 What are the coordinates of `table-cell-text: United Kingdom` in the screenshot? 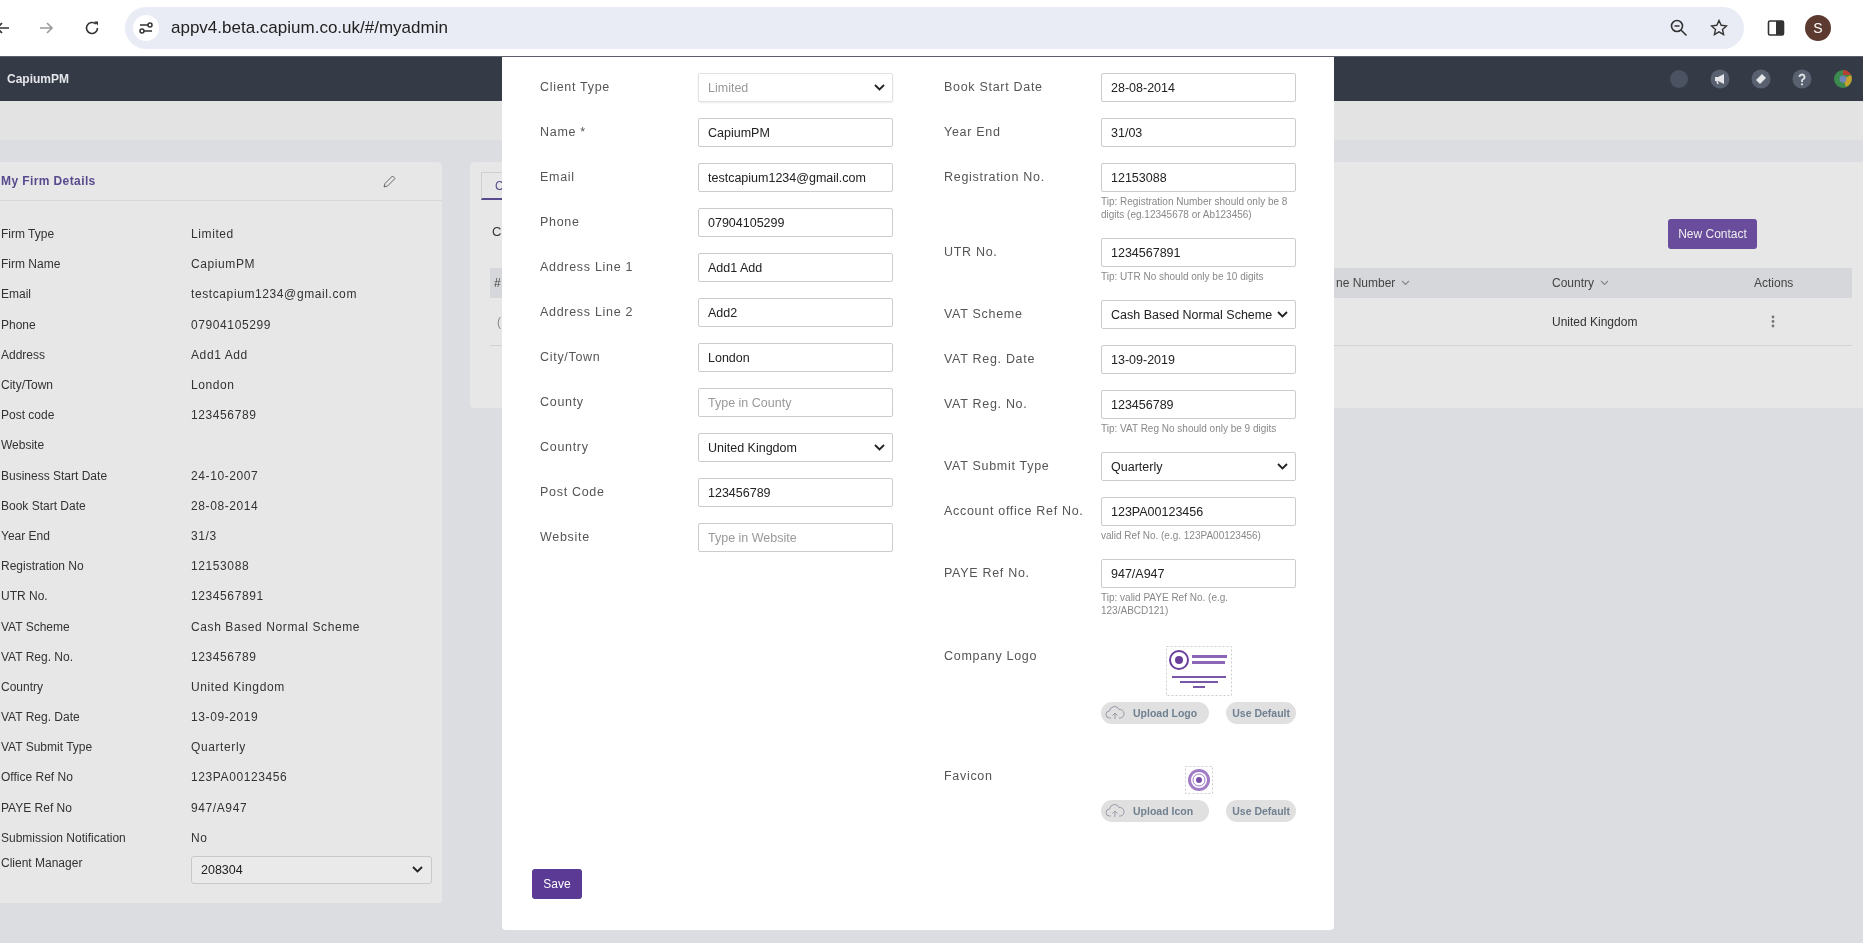 It's located at (1595, 321).